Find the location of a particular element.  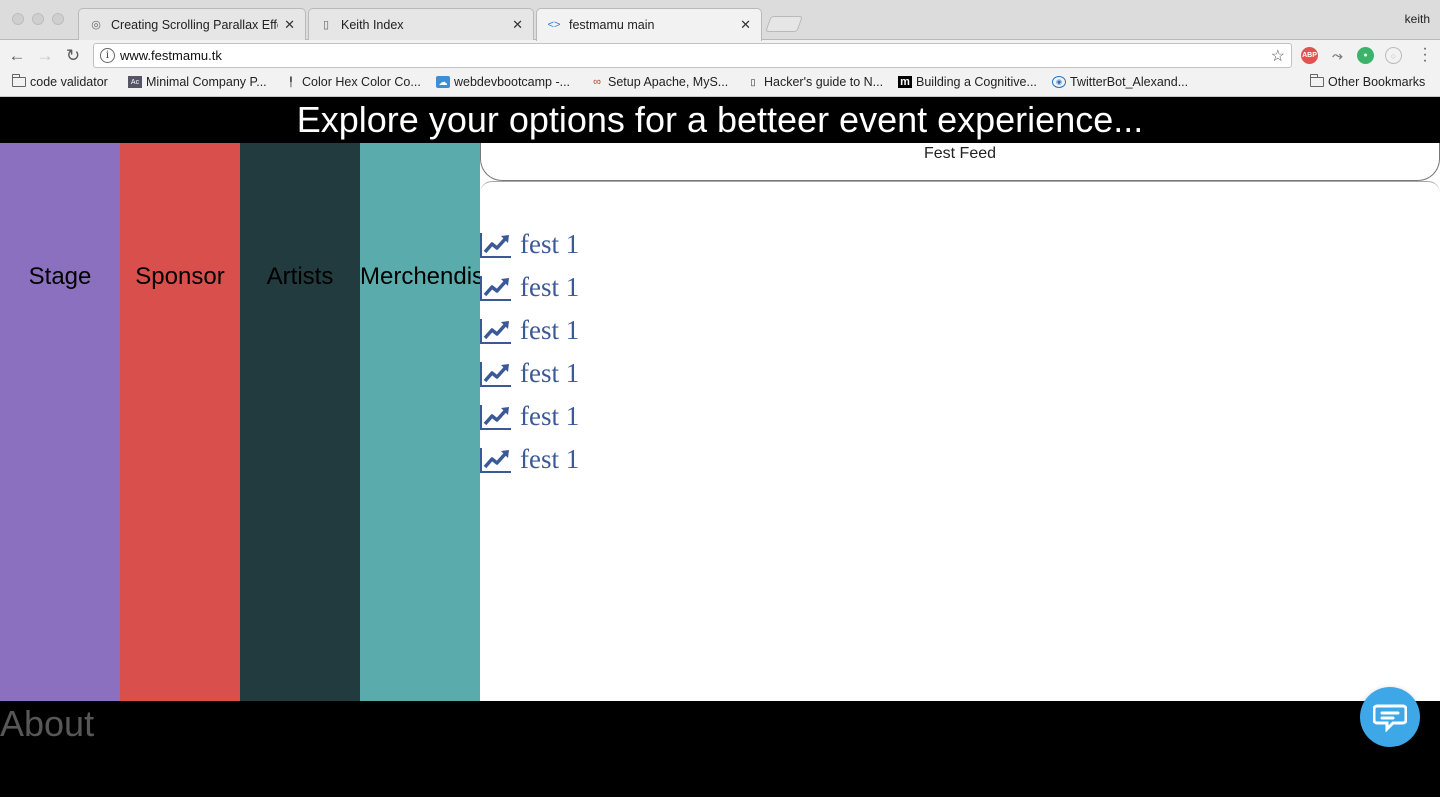

m-icon: m is located at coordinates (905, 82).